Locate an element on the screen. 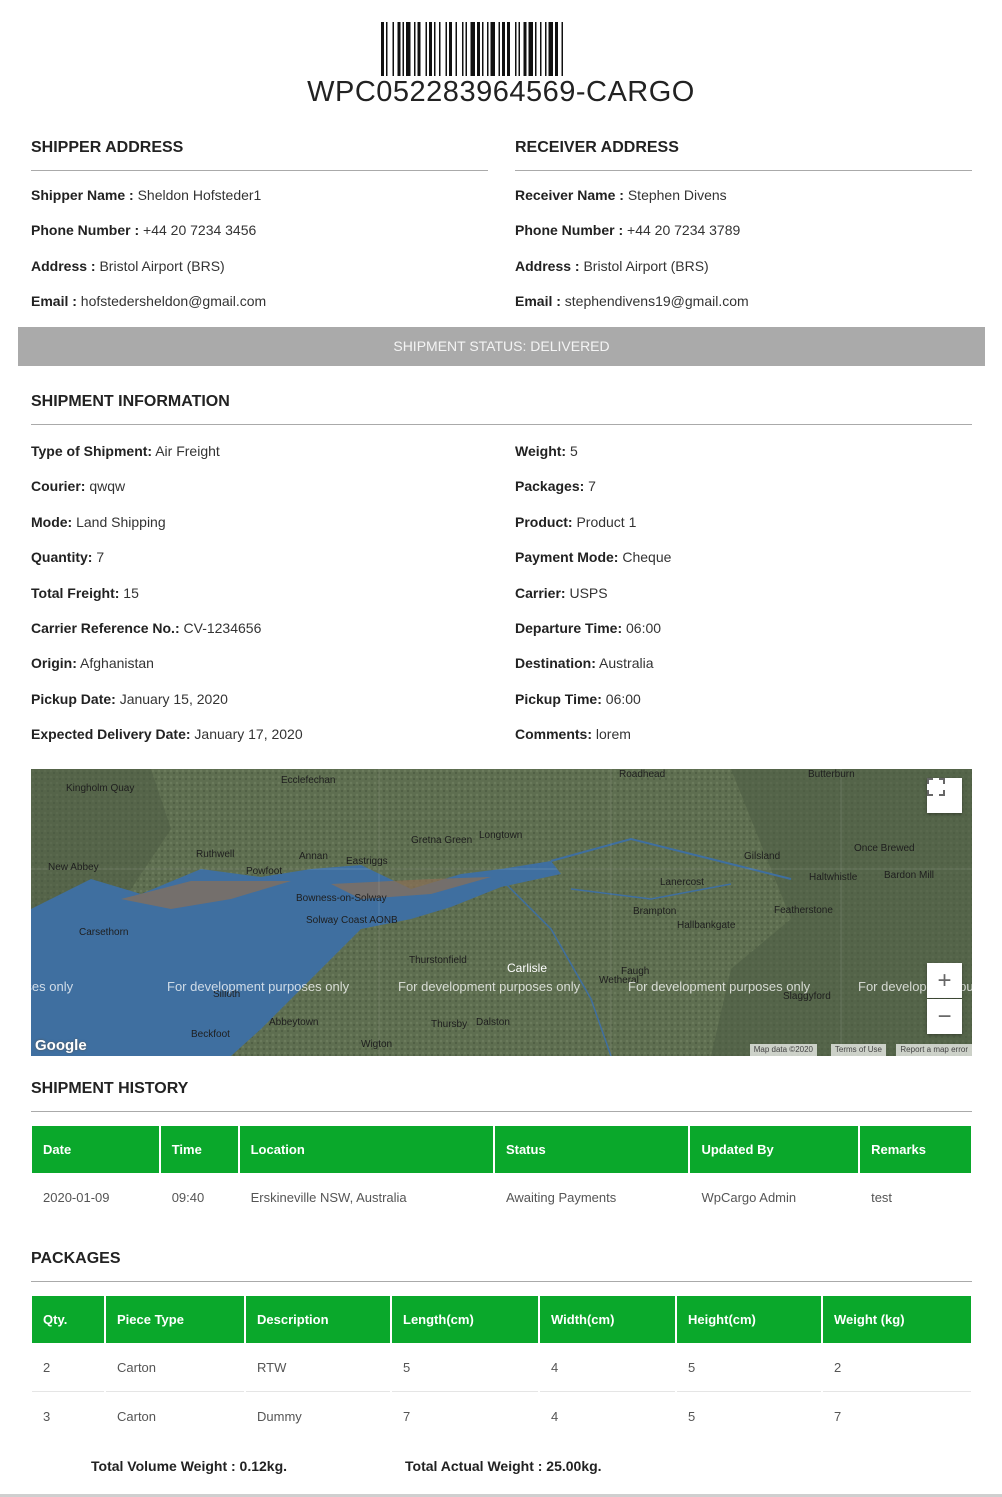 This screenshot has width=1002, height=1497. packages-column-header: Description is located at coordinates (318, 1319).